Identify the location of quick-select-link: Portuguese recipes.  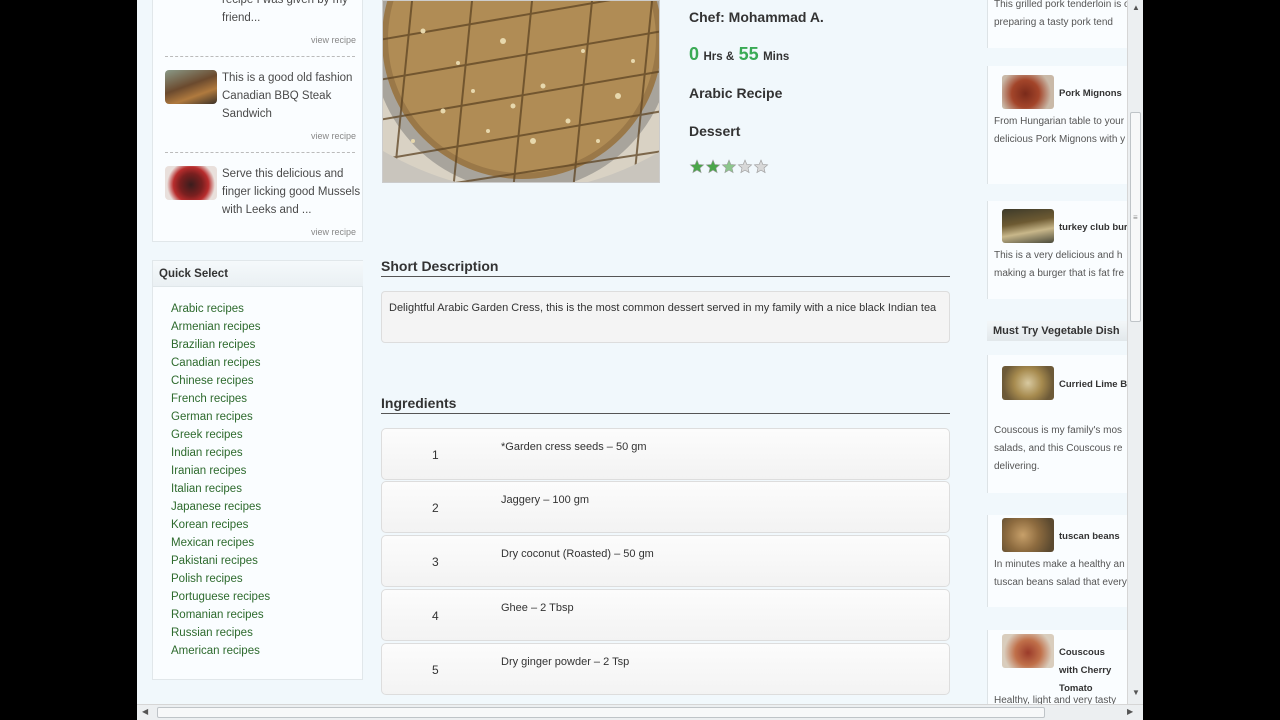
(220, 600).